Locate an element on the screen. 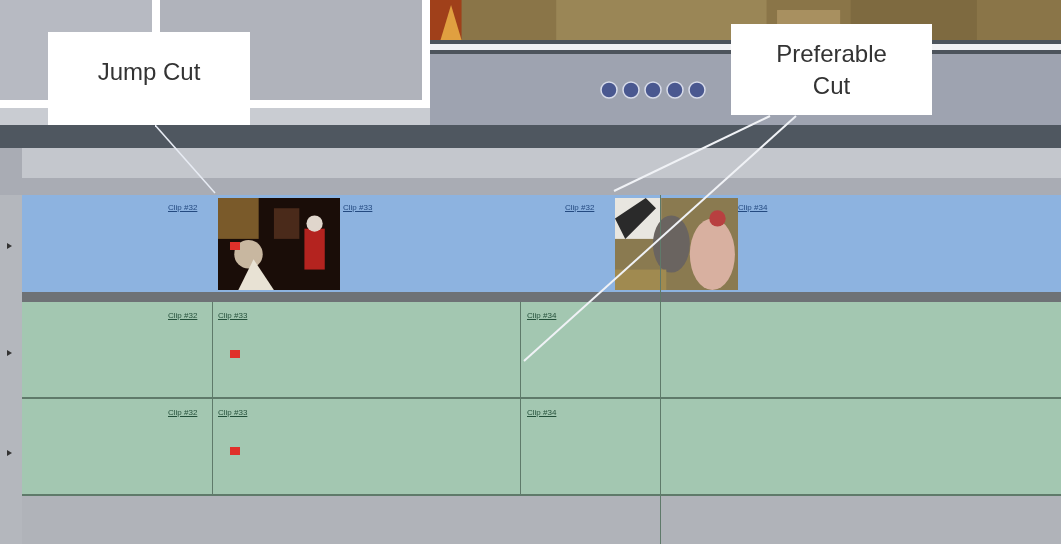 Image resolution: width=1061 pixels, height=544 pixels. leader-line is located at coordinates (186, 160).